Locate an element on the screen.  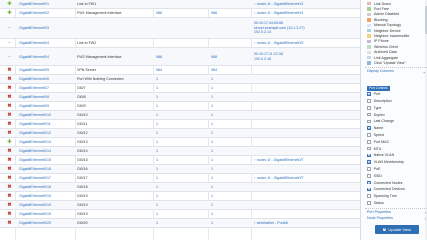
port-link: GigabitEthernet0/2 is located at coordinates (48, 13).